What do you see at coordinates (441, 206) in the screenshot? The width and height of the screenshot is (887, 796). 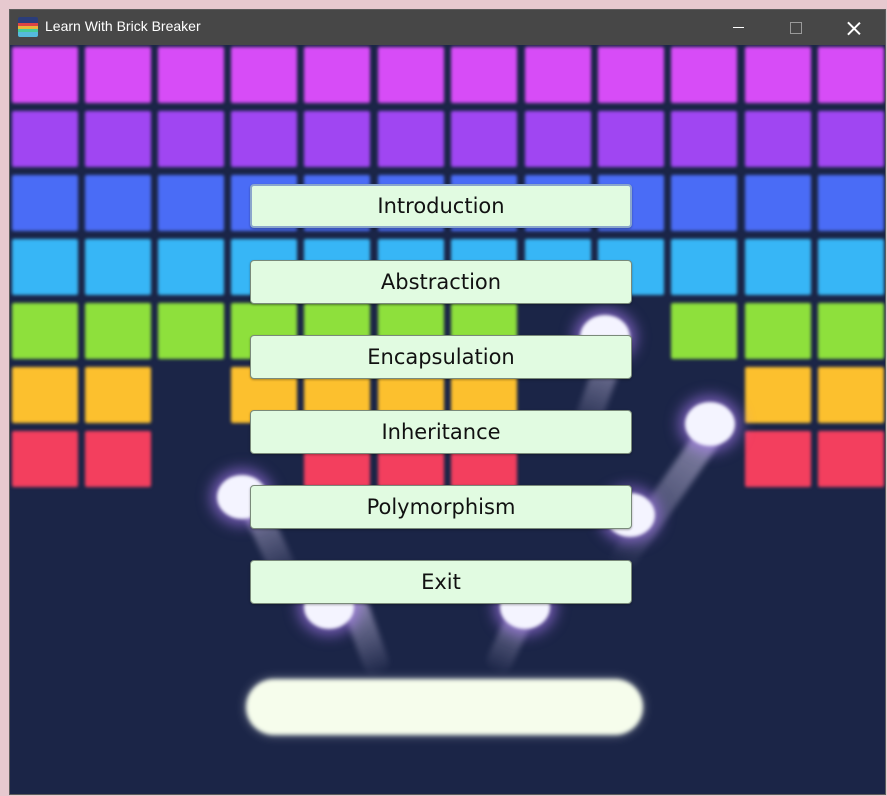 I see `introduction-button: Introduction` at bounding box center [441, 206].